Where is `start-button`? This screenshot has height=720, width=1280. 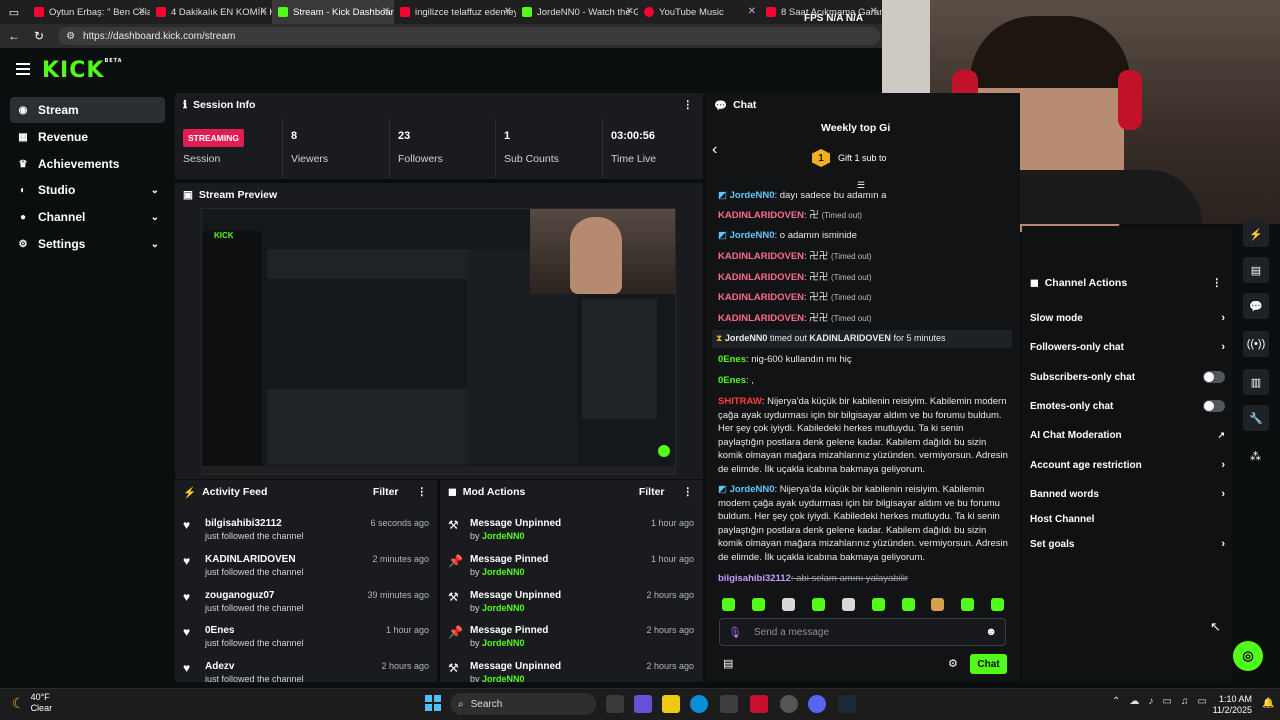 start-button is located at coordinates (433, 703).